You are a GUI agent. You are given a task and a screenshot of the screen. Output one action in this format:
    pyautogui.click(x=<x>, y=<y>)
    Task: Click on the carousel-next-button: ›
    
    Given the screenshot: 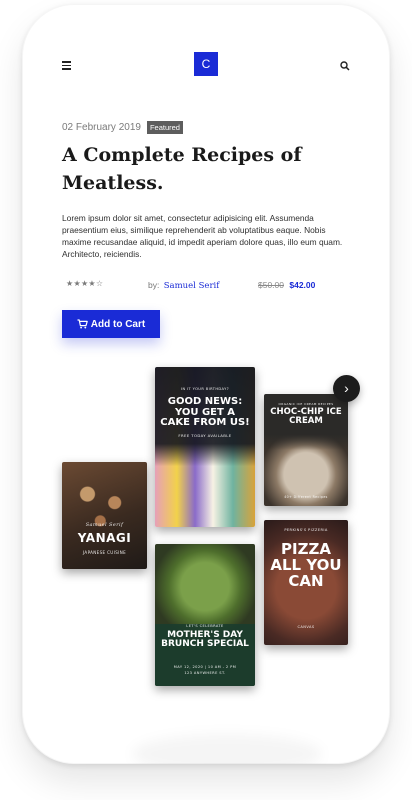 What is the action you would take?
    pyautogui.click(x=346, y=388)
    